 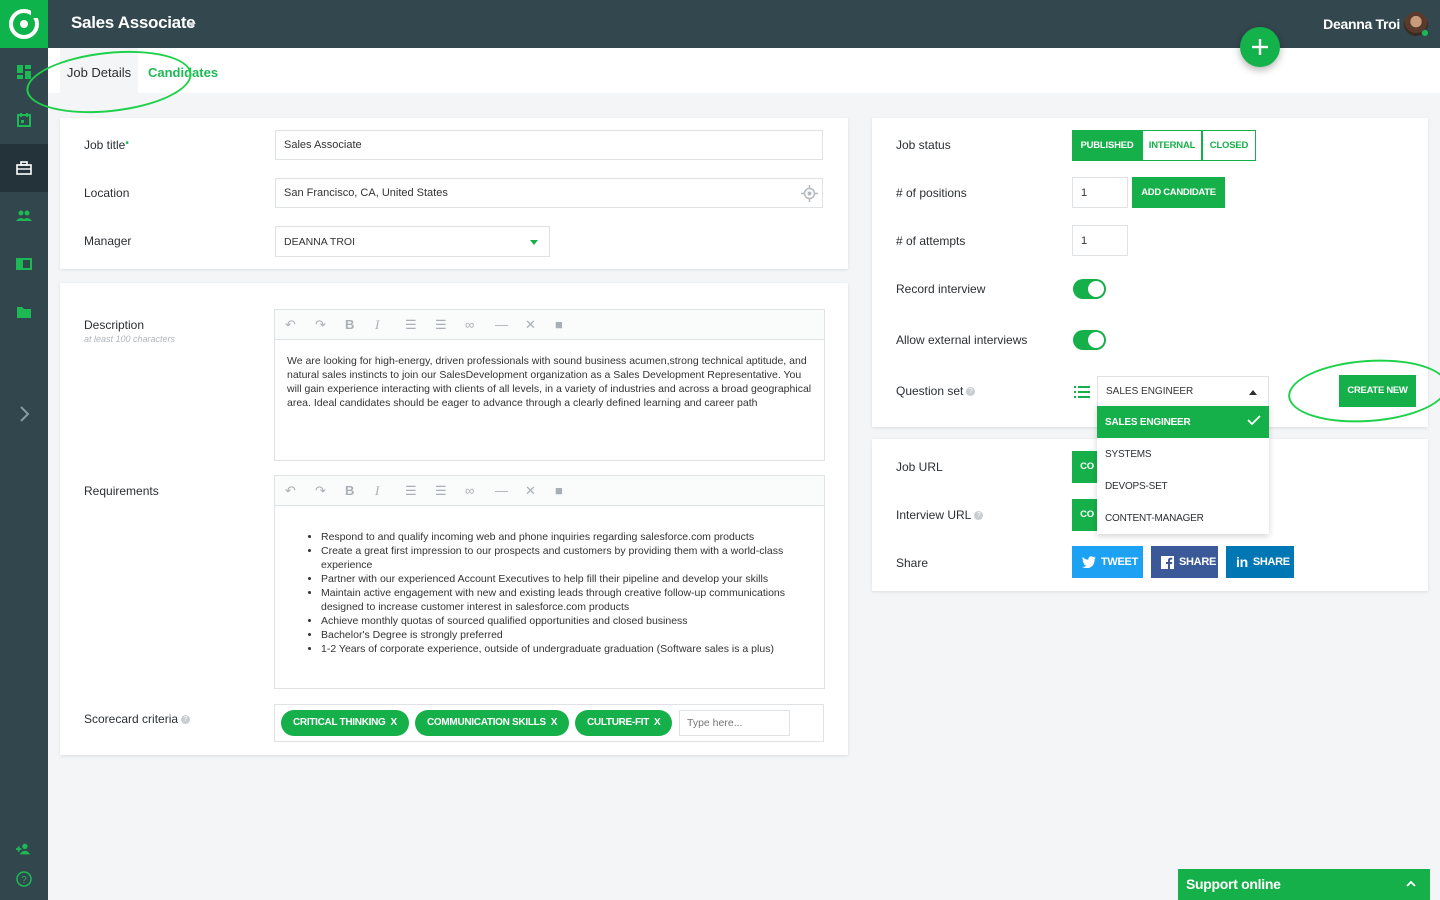 I want to click on tweet-button: TWEET, so click(x=1107, y=562).